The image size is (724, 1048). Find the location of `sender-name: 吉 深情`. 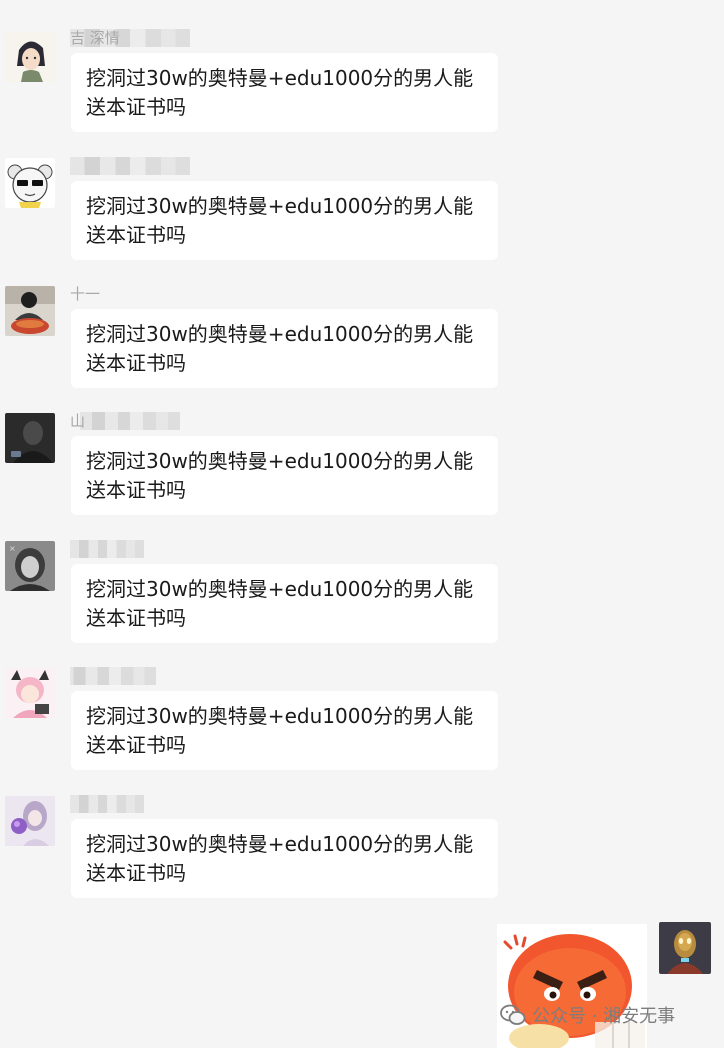

sender-name: 吉 深情 is located at coordinates (130, 38).